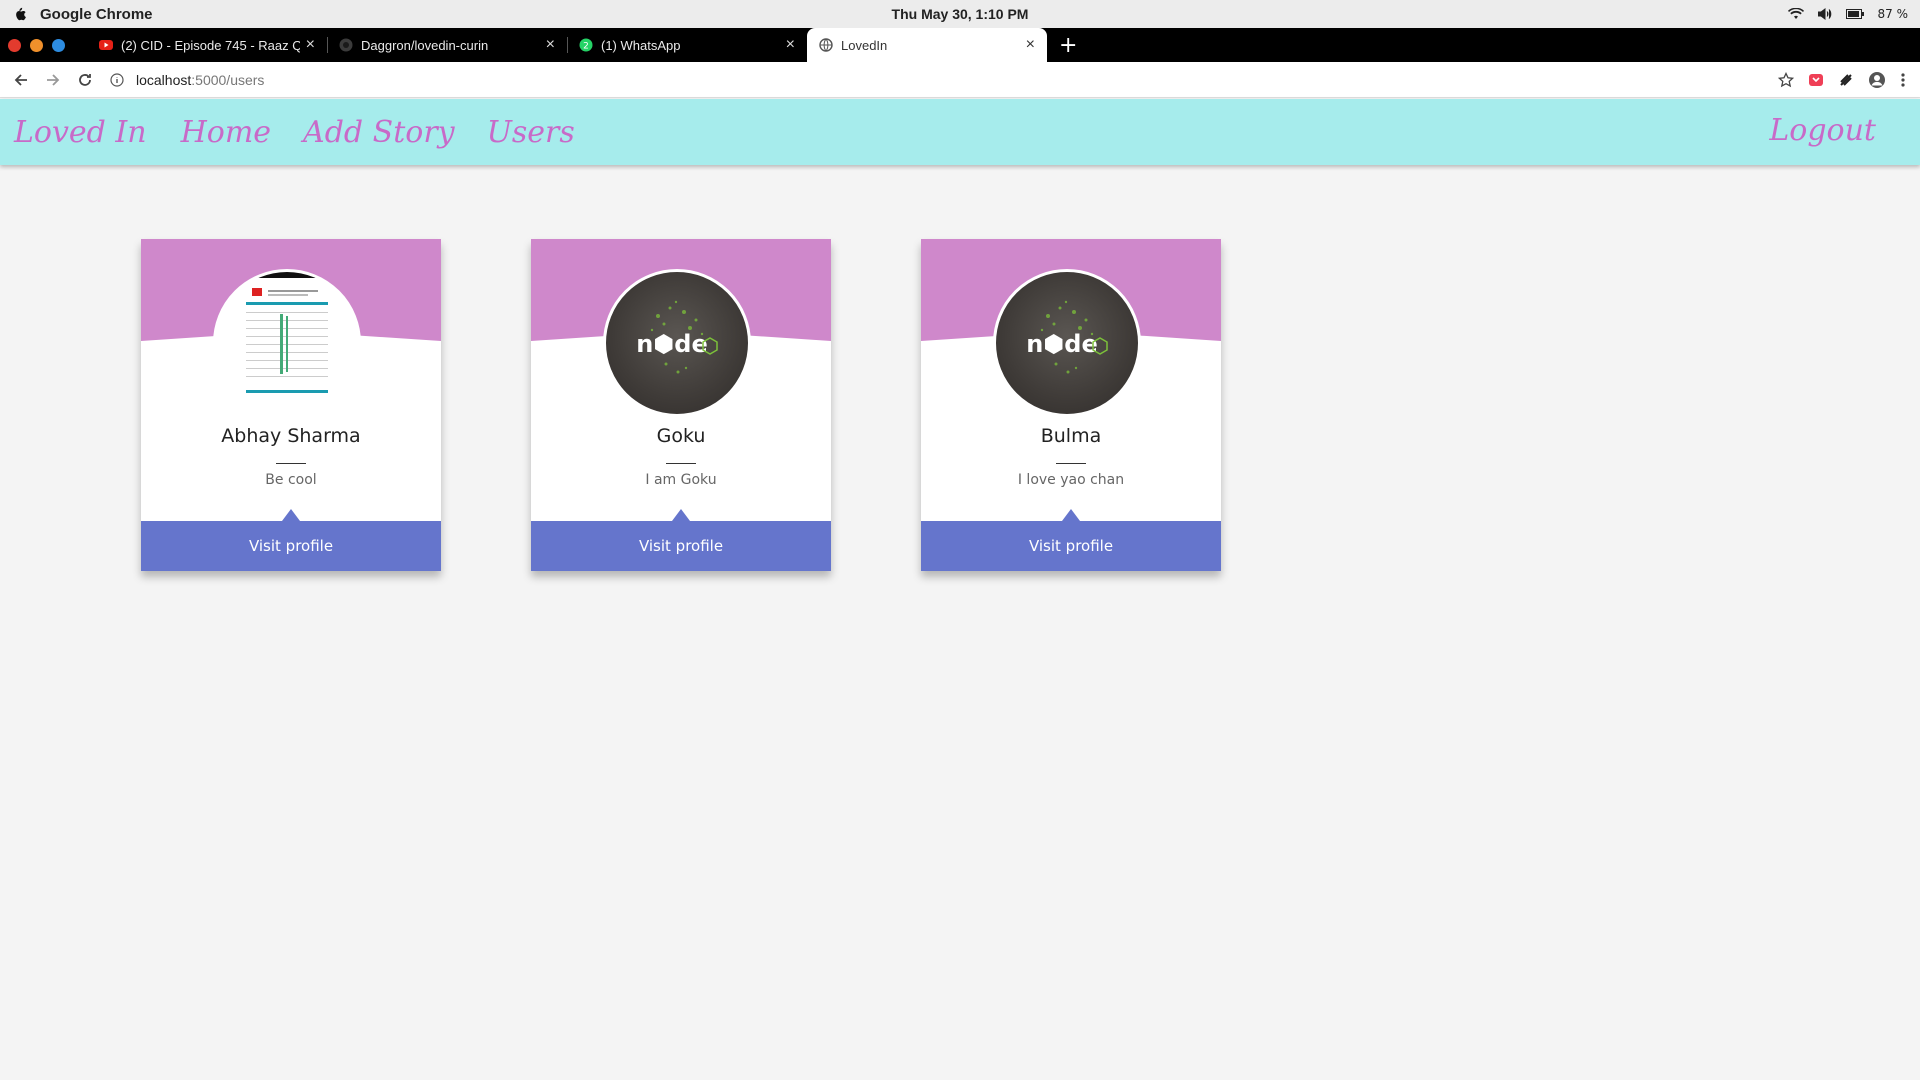  I want to click on battery-icon, so click(1854, 14).